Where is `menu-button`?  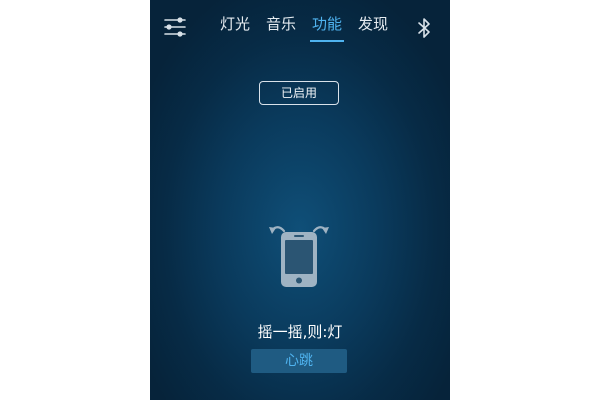 menu-button is located at coordinates (175, 27).